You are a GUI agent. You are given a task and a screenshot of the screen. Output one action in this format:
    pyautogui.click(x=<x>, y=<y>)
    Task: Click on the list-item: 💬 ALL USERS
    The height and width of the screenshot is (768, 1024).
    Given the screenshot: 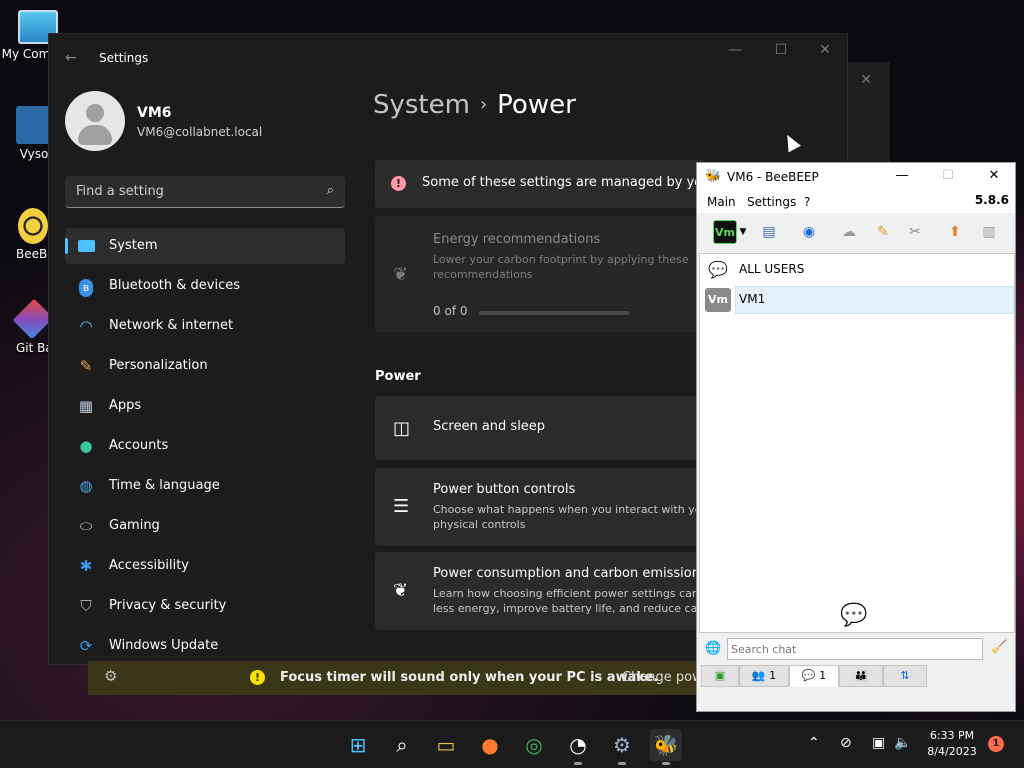 What is the action you would take?
    pyautogui.click(x=858, y=270)
    